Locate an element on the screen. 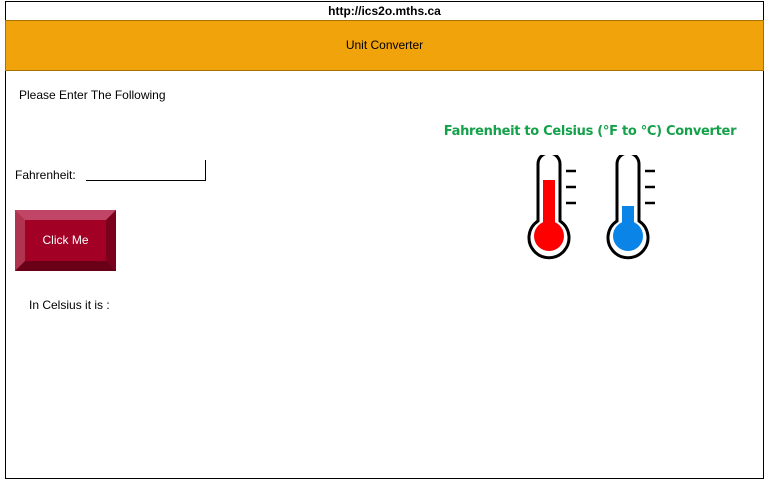  thermometer-illustration is located at coordinates (591, 207).